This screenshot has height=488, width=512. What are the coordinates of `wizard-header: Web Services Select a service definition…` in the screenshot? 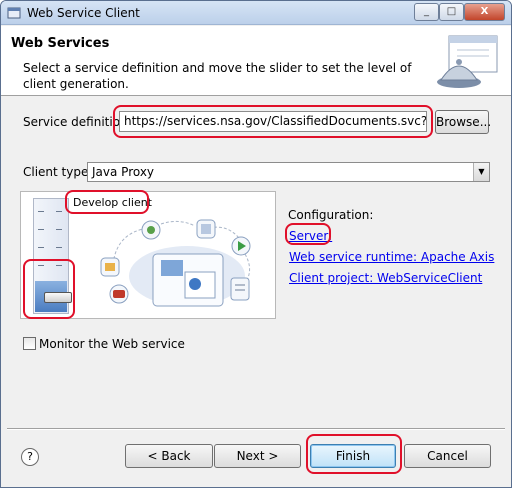 It's located at (256, 61).